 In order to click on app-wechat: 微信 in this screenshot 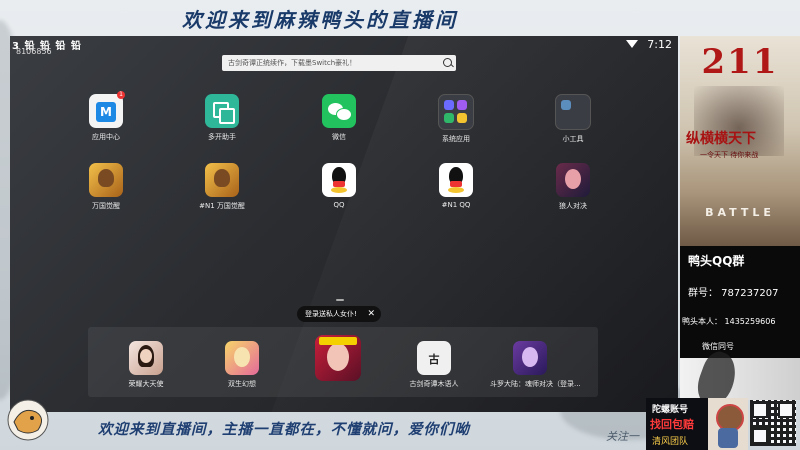, I will do `click(339, 118)`.